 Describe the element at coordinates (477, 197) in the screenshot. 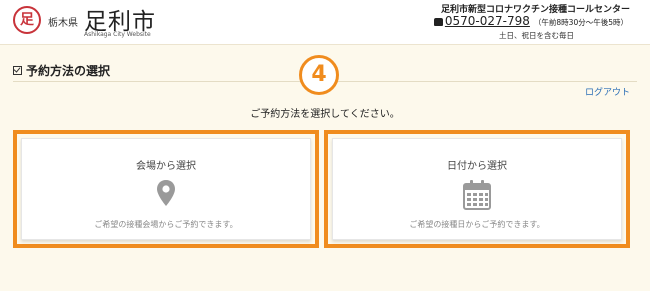

I see `calendar-icon` at that location.